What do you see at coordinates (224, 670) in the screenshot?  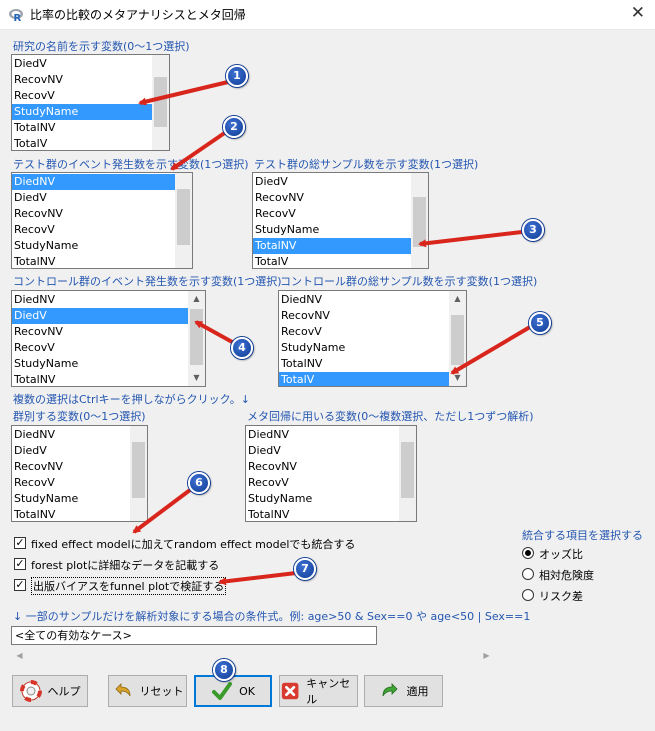 I see `annotation-marker: 8` at bounding box center [224, 670].